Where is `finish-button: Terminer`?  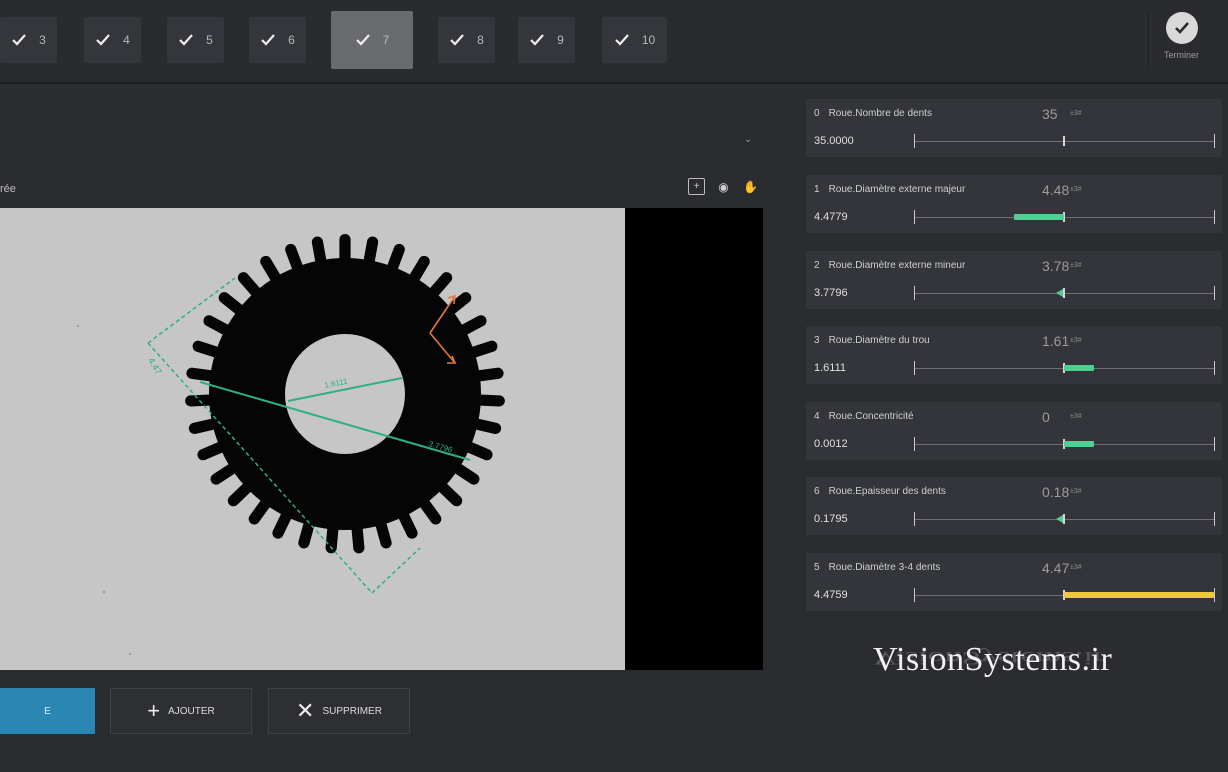 finish-button: Terminer is located at coordinates (1181, 41).